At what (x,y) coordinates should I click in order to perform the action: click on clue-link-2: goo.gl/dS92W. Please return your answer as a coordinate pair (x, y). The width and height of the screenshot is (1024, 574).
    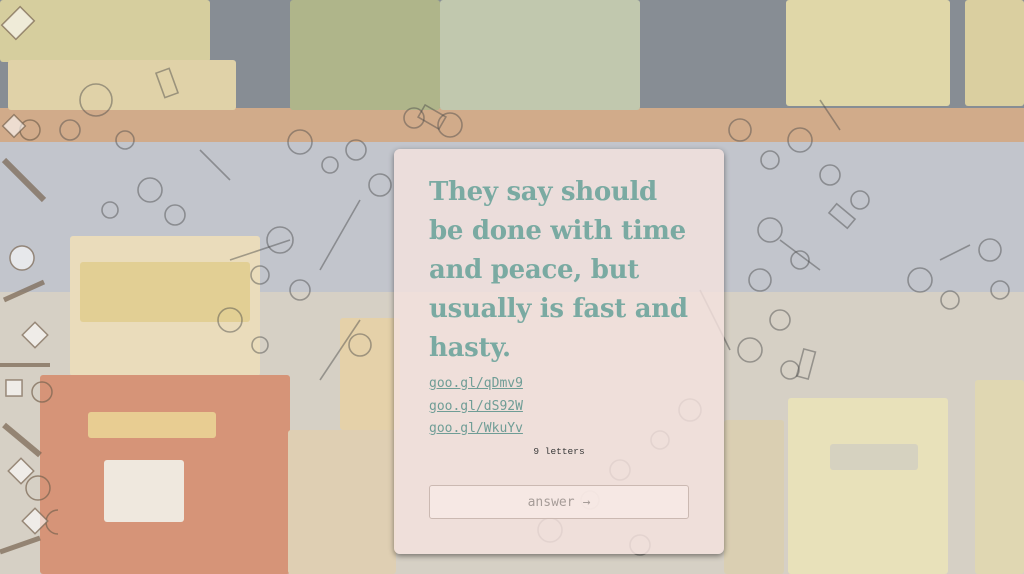
    Looking at the image, I should click on (476, 407).